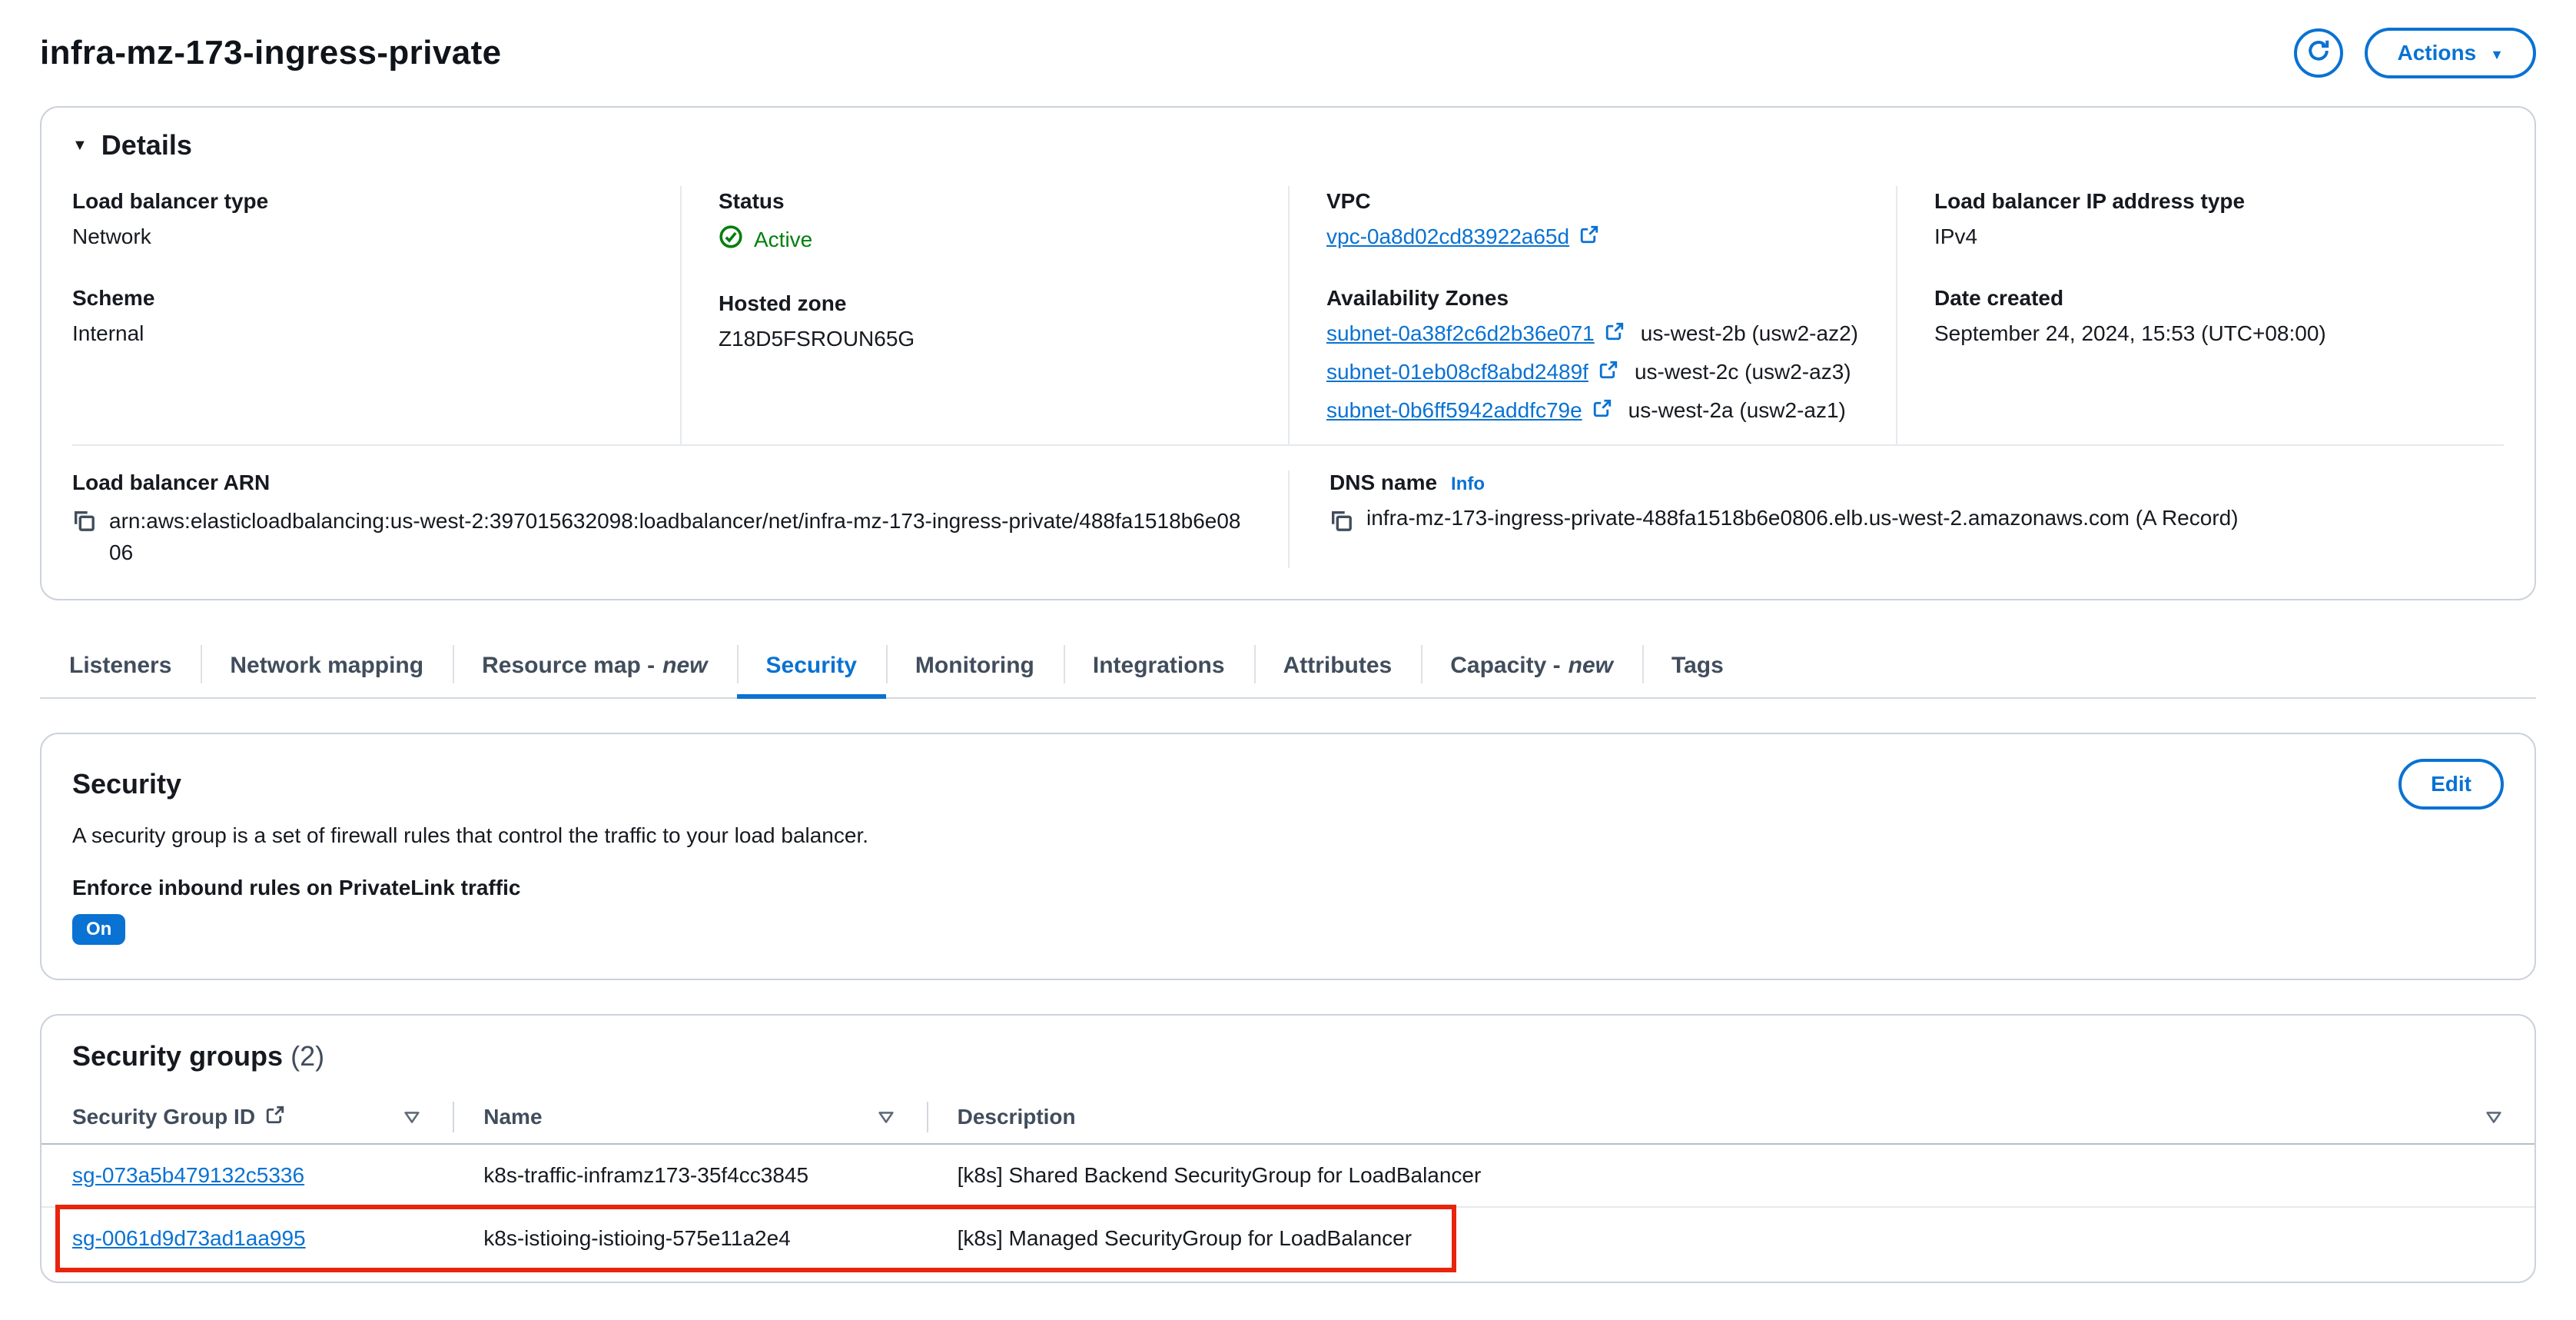 The image size is (2576, 1320). What do you see at coordinates (1460, 333) in the screenshot?
I see `subnet-link: subnet-0a38f2c6d2b36e071` at bounding box center [1460, 333].